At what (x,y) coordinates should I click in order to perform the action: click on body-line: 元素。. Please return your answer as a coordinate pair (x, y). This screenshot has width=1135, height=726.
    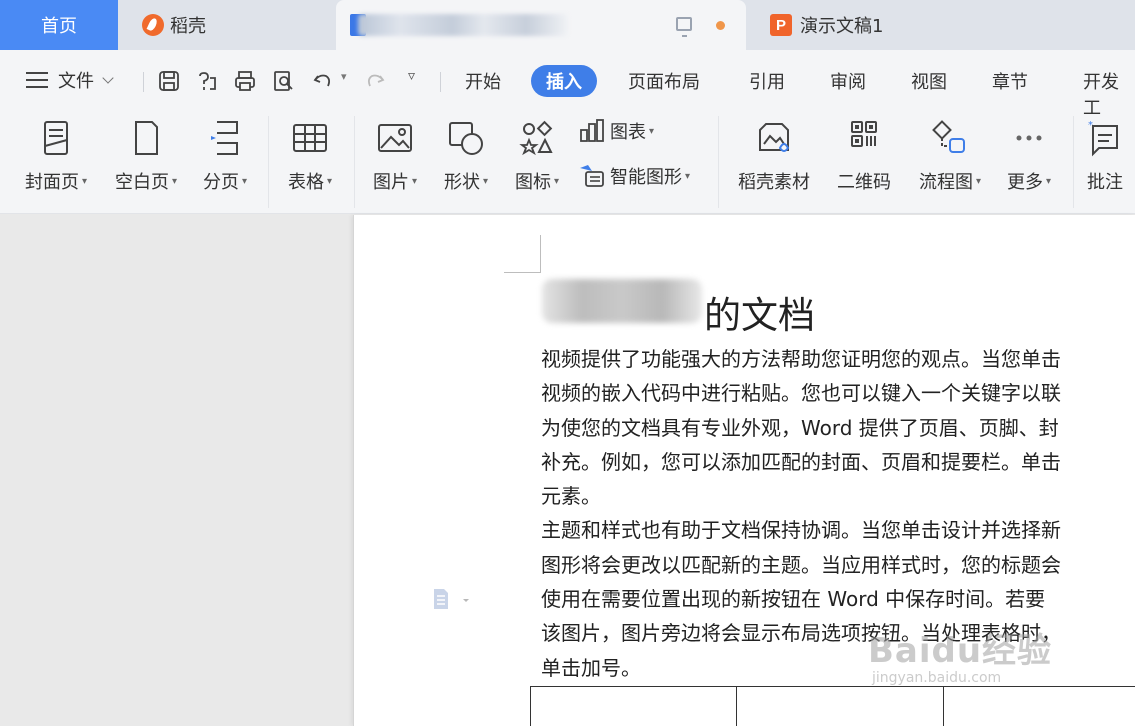
    Looking at the image, I should click on (571, 496).